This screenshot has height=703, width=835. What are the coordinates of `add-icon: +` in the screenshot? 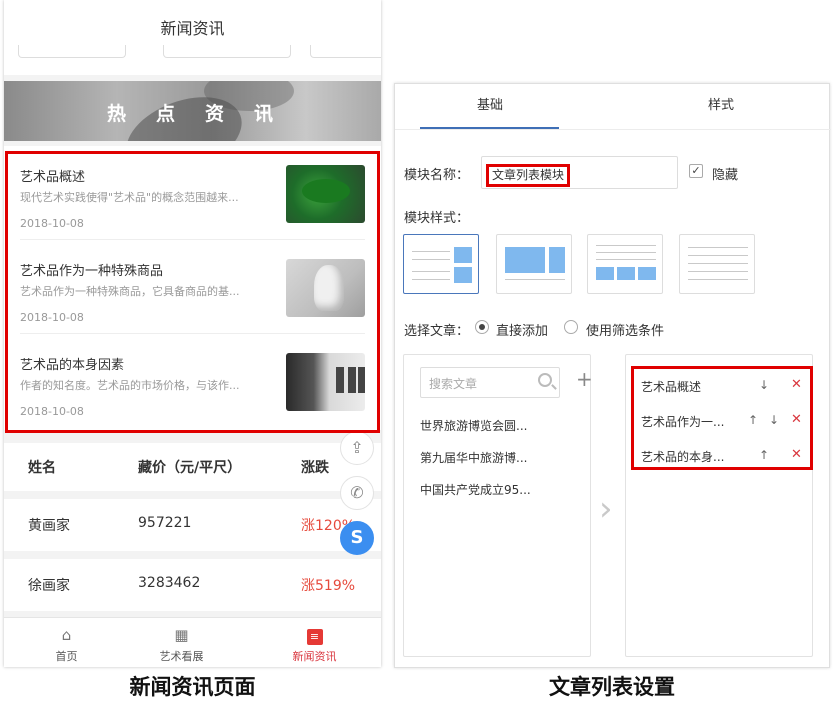 It's located at (584, 379).